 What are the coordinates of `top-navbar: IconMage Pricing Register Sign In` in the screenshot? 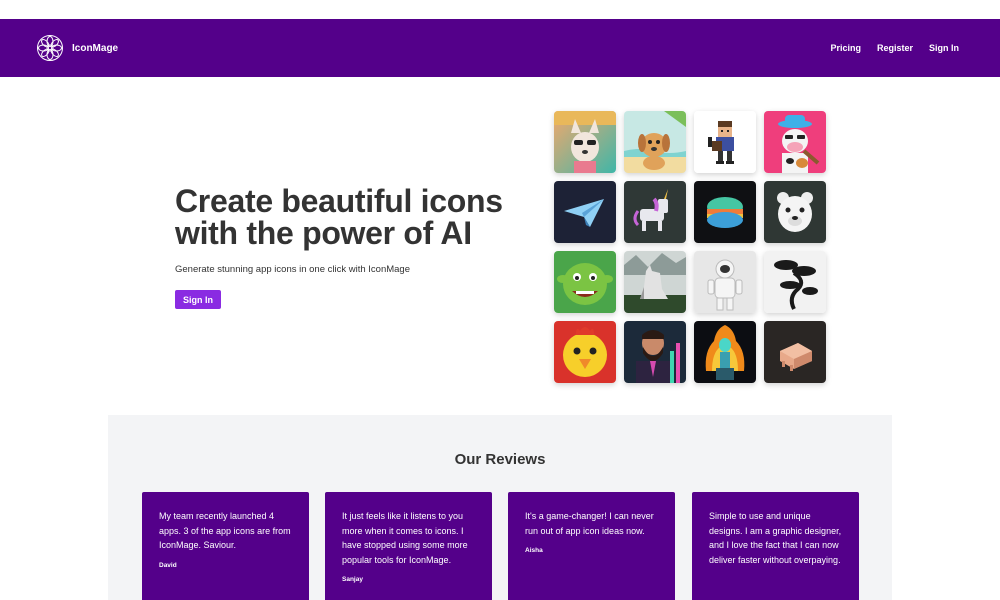 It's located at (500, 48).